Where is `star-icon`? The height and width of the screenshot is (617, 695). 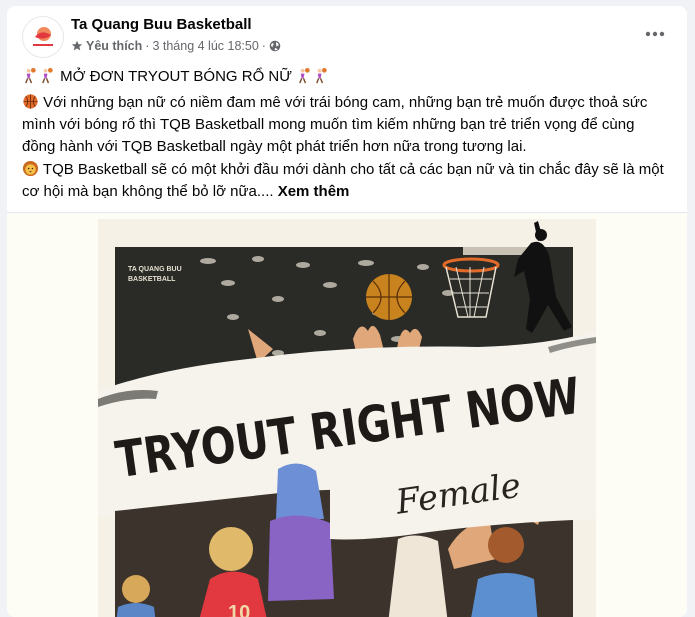
star-icon is located at coordinates (77, 45).